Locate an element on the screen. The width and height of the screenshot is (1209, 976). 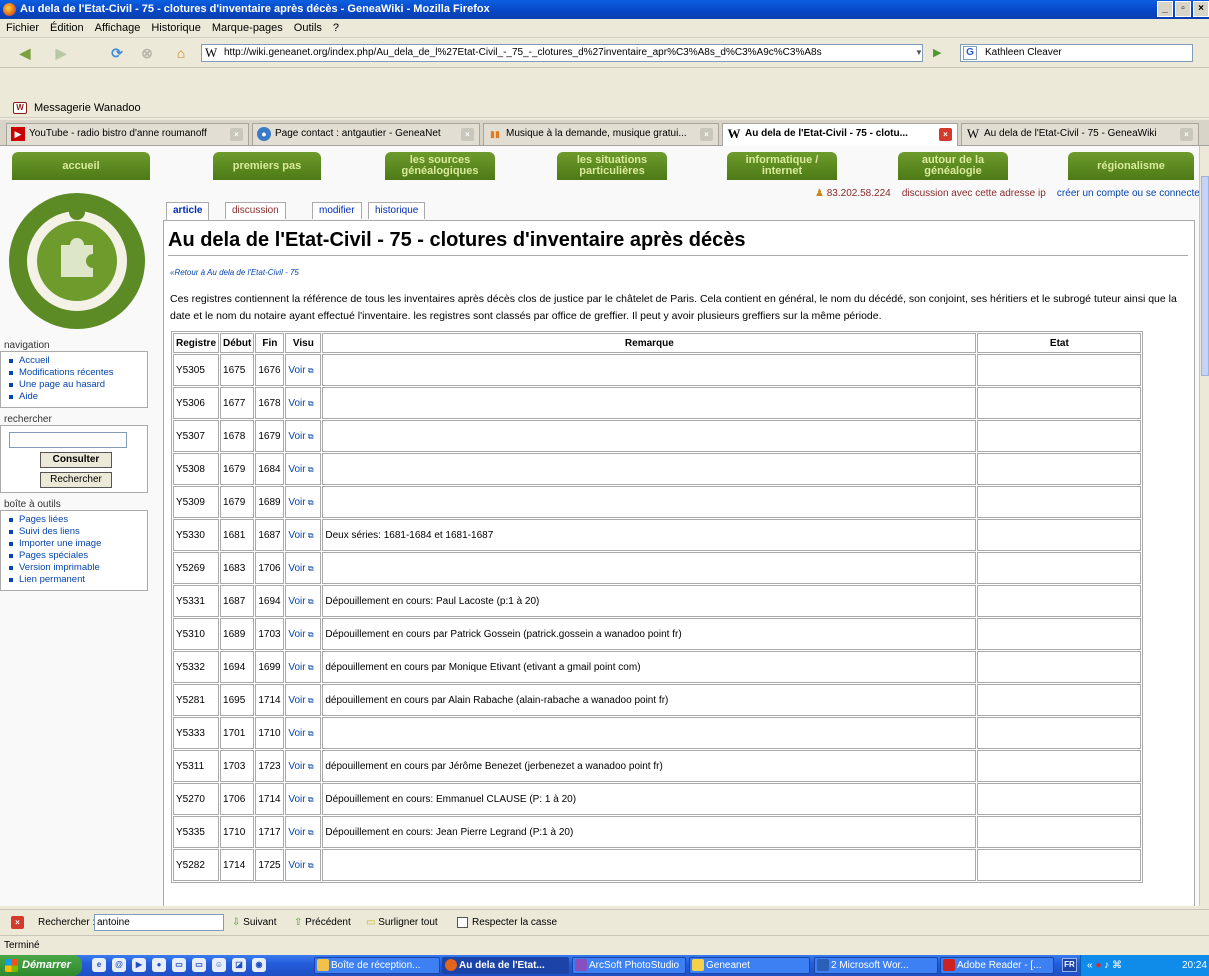
tab-modifier: modifier is located at coordinates (337, 210).